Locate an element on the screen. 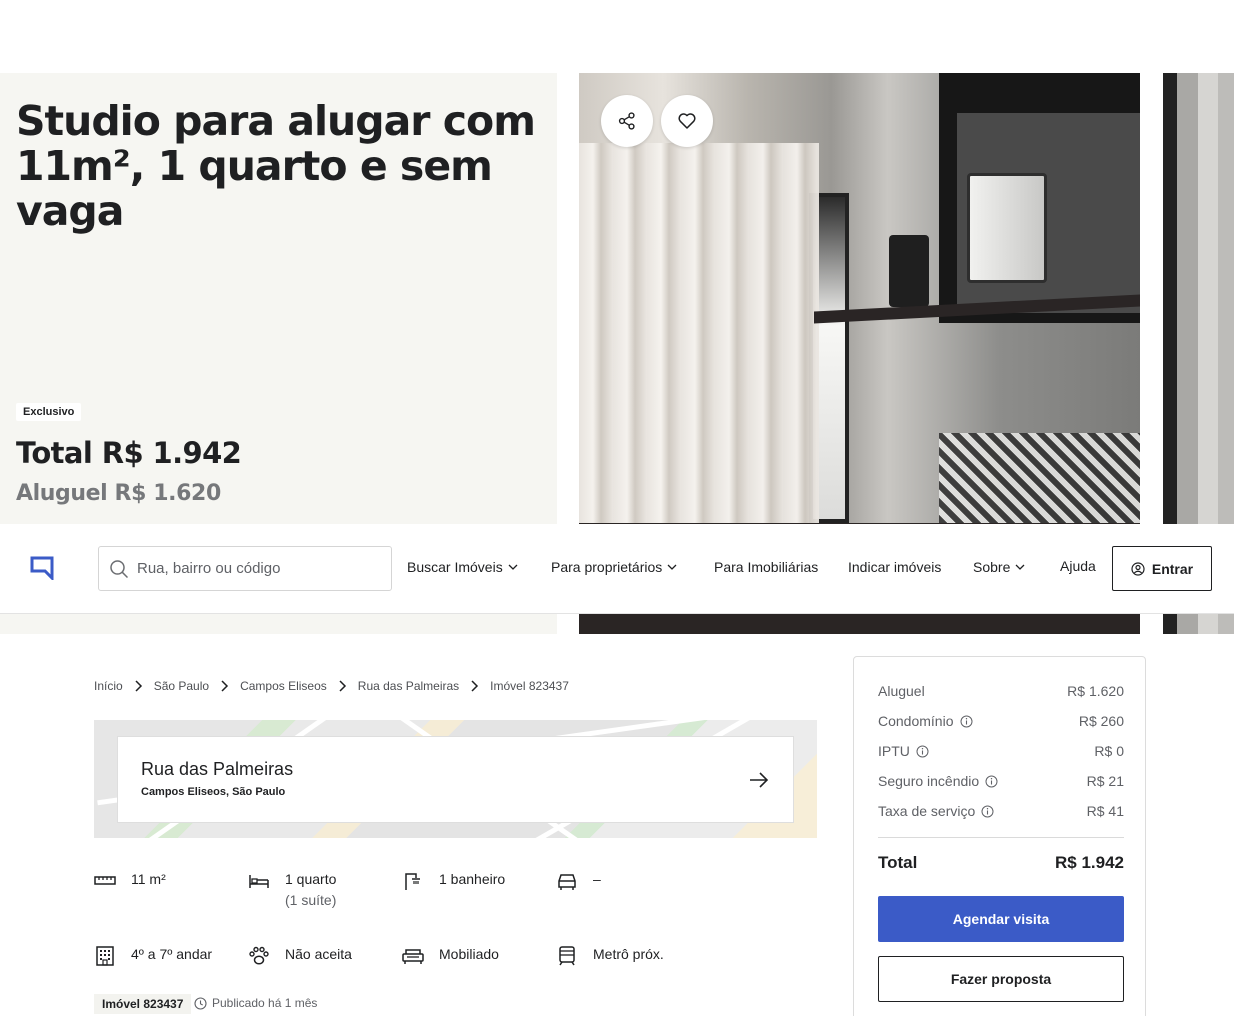  nav-label: Para proprietários is located at coordinates (607, 567).